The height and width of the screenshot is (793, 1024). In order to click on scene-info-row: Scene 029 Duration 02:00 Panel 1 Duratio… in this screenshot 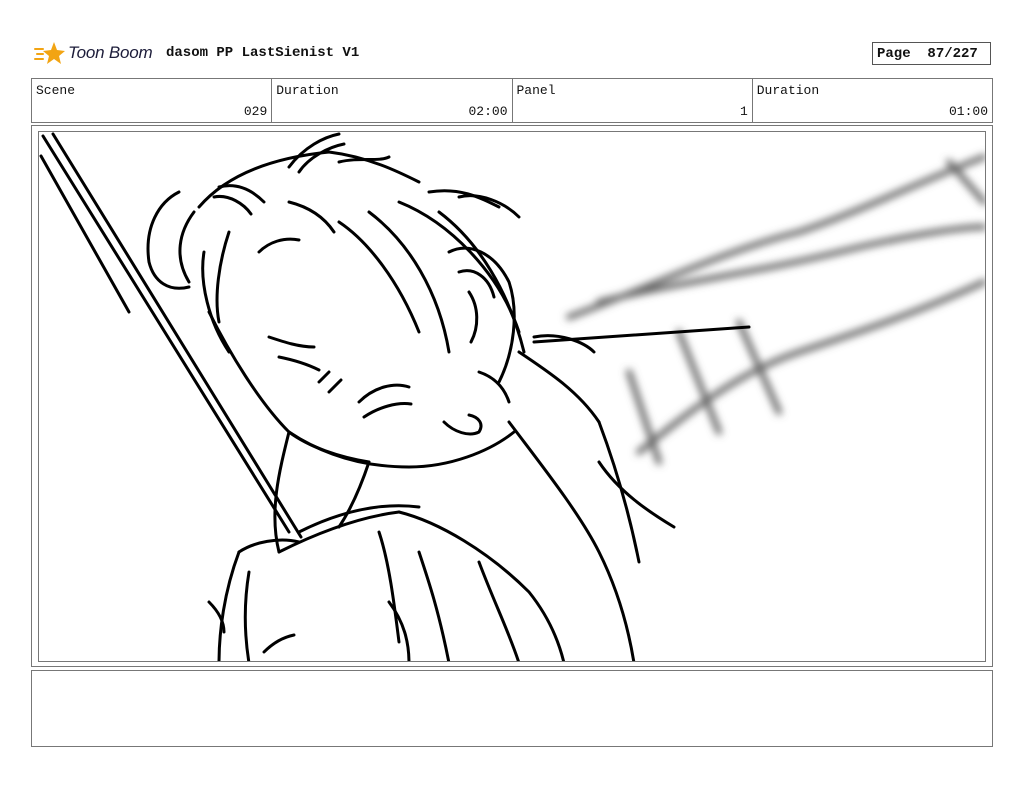, I will do `click(512, 100)`.